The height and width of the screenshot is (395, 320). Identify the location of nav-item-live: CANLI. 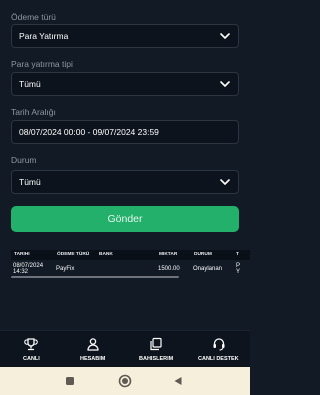
(31, 349).